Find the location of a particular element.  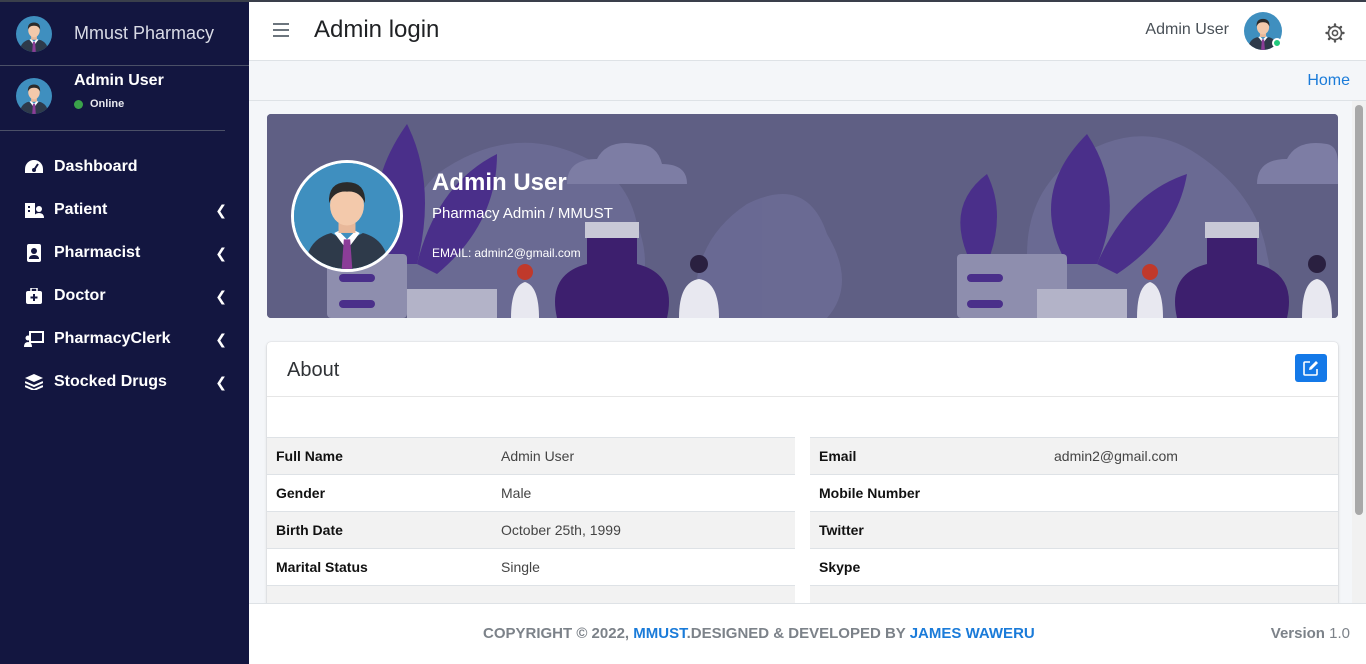

field-value: Male is located at coordinates (516, 493).